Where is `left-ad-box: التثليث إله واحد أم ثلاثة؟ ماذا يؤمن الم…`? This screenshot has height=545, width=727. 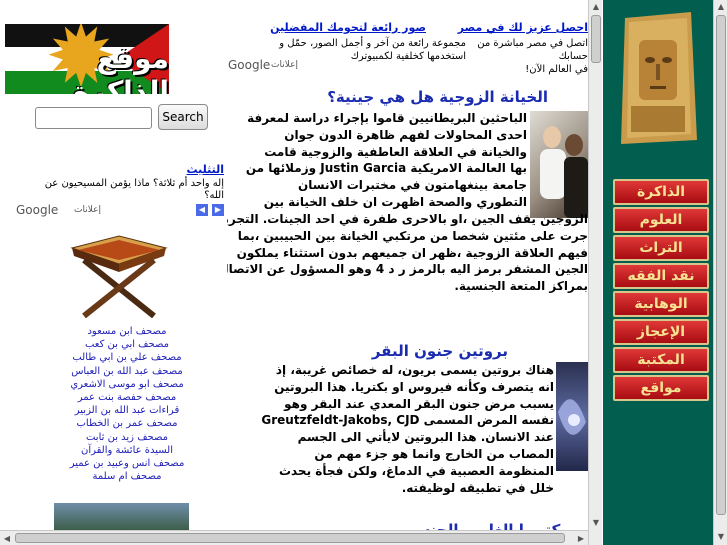
left-ad-box: التثليث إله واحد أم ثلاثة؟ ماذا يؤمن الم… is located at coordinates (120, 190).